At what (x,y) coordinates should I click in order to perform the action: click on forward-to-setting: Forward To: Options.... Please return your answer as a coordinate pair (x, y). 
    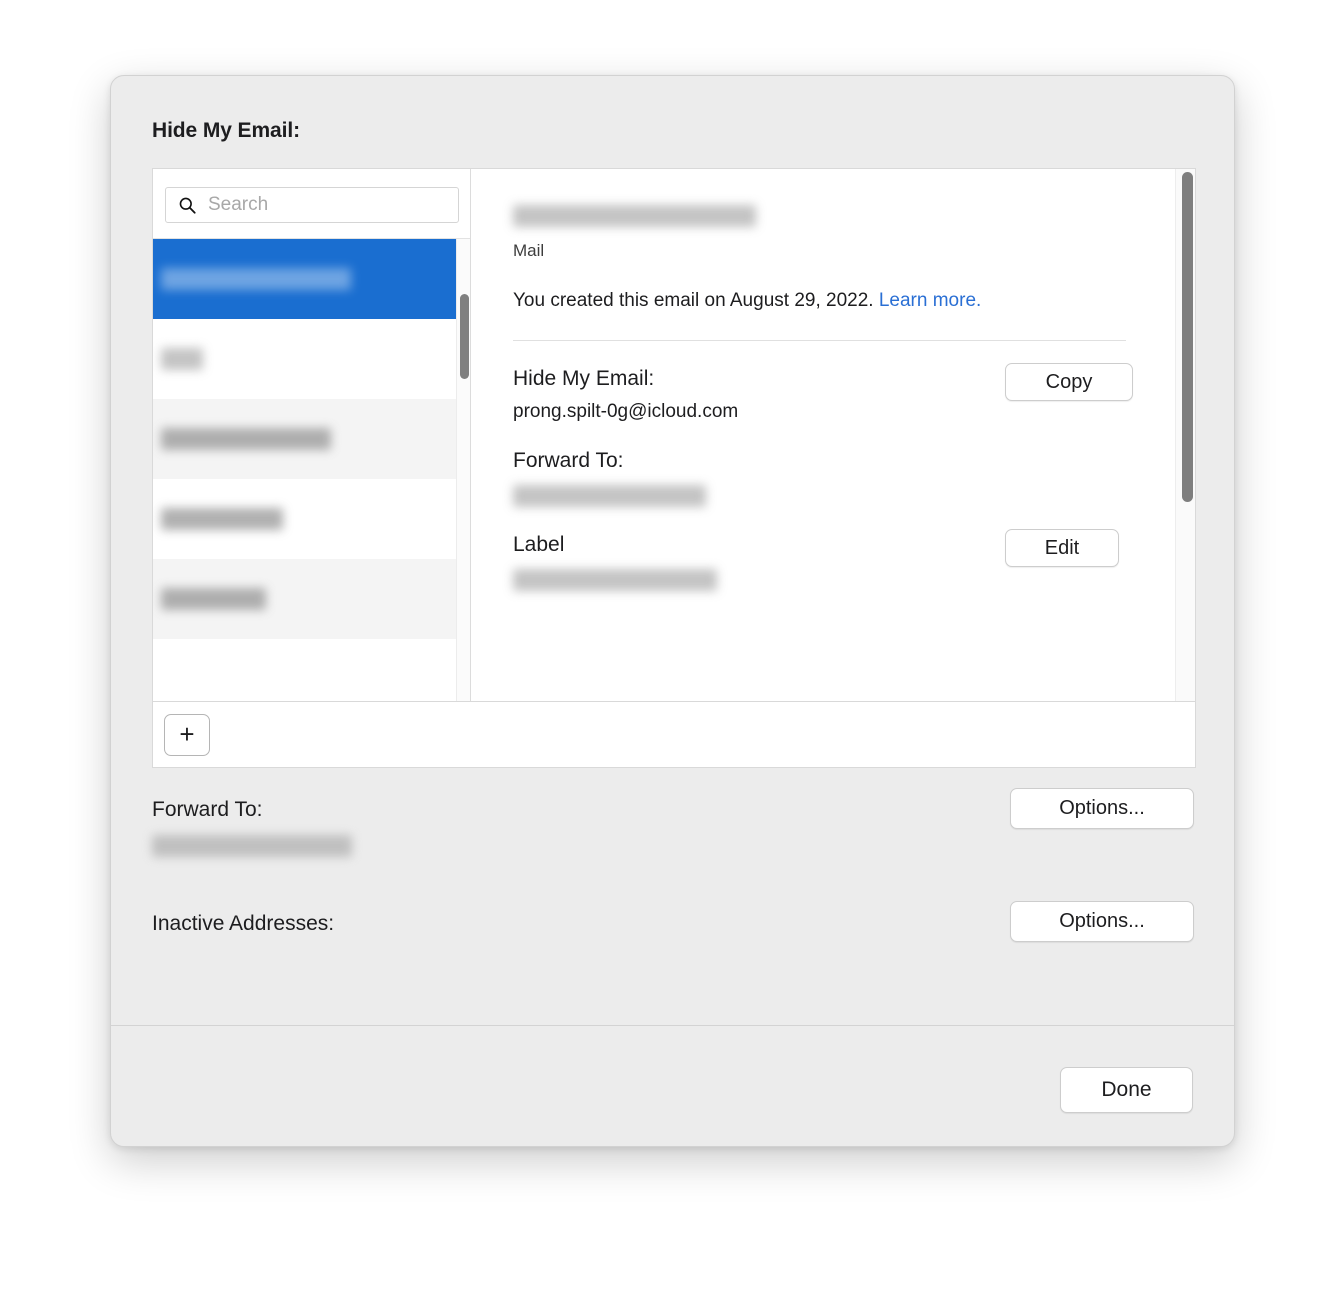
    Looking at the image, I should click on (674, 822).